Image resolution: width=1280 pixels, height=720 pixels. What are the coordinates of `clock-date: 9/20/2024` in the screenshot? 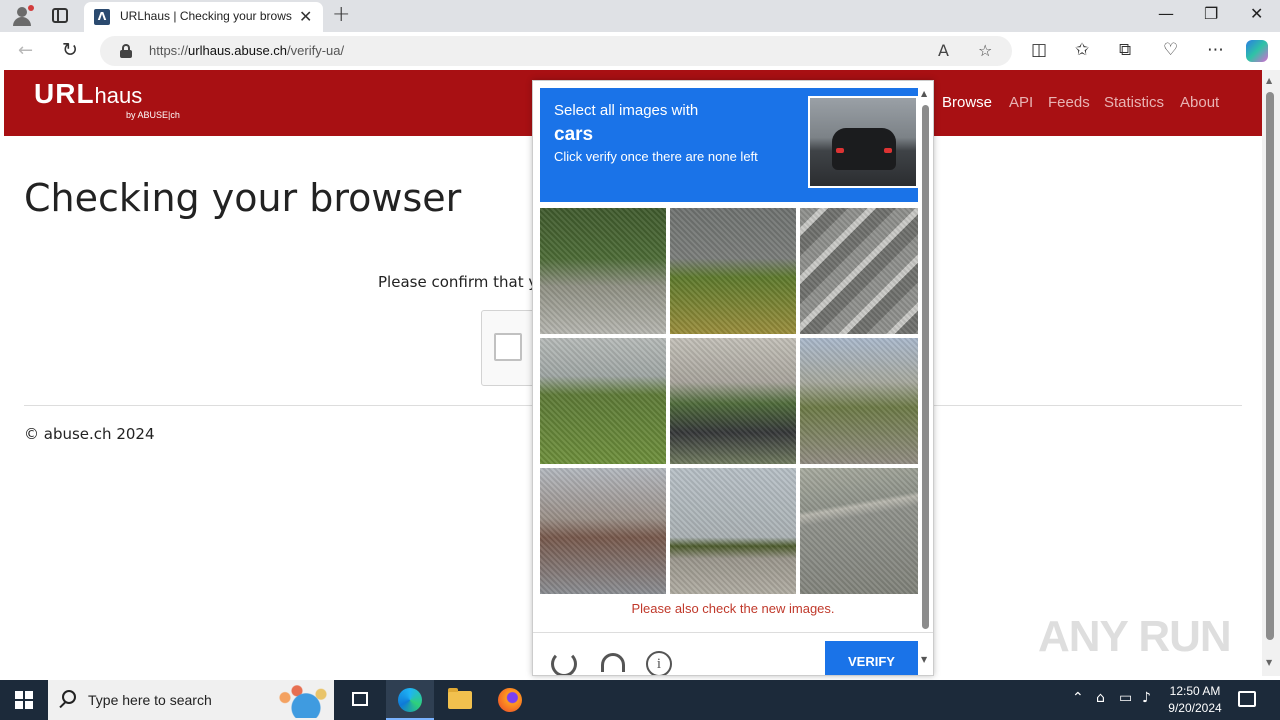 It's located at (1195, 708).